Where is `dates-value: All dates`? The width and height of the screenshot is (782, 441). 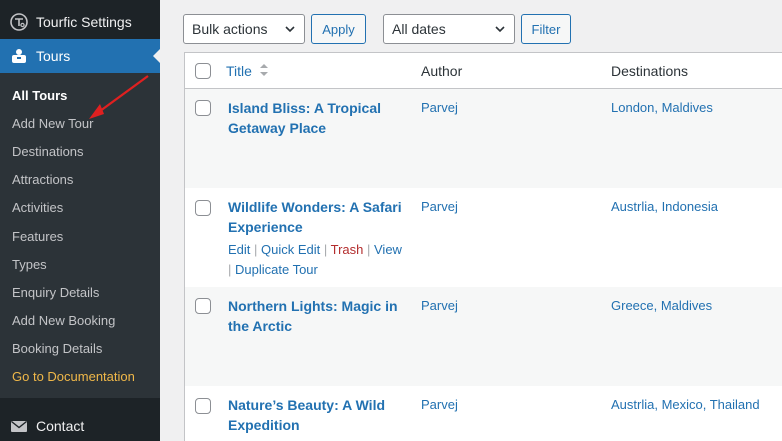 dates-value: All dates is located at coordinates (419, 29).